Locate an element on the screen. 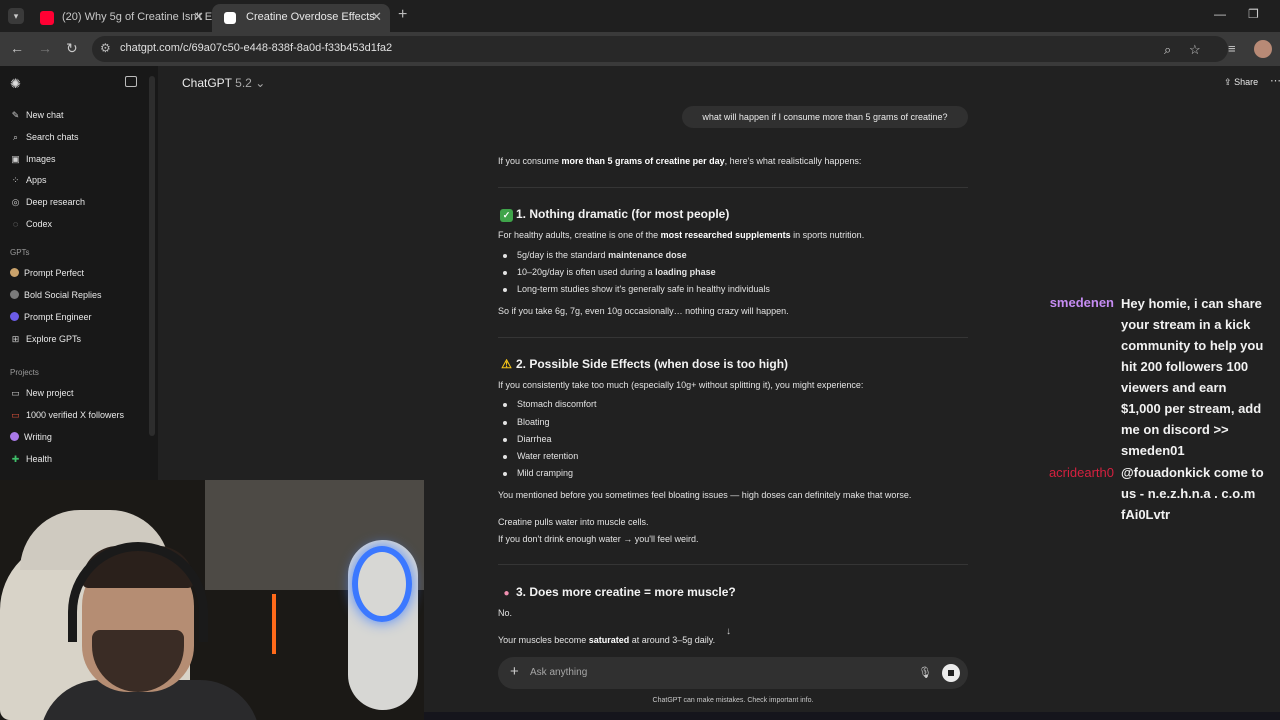  model-selector: ChatGPT 5.2 ⌄ is located at coordinates (223, 83).